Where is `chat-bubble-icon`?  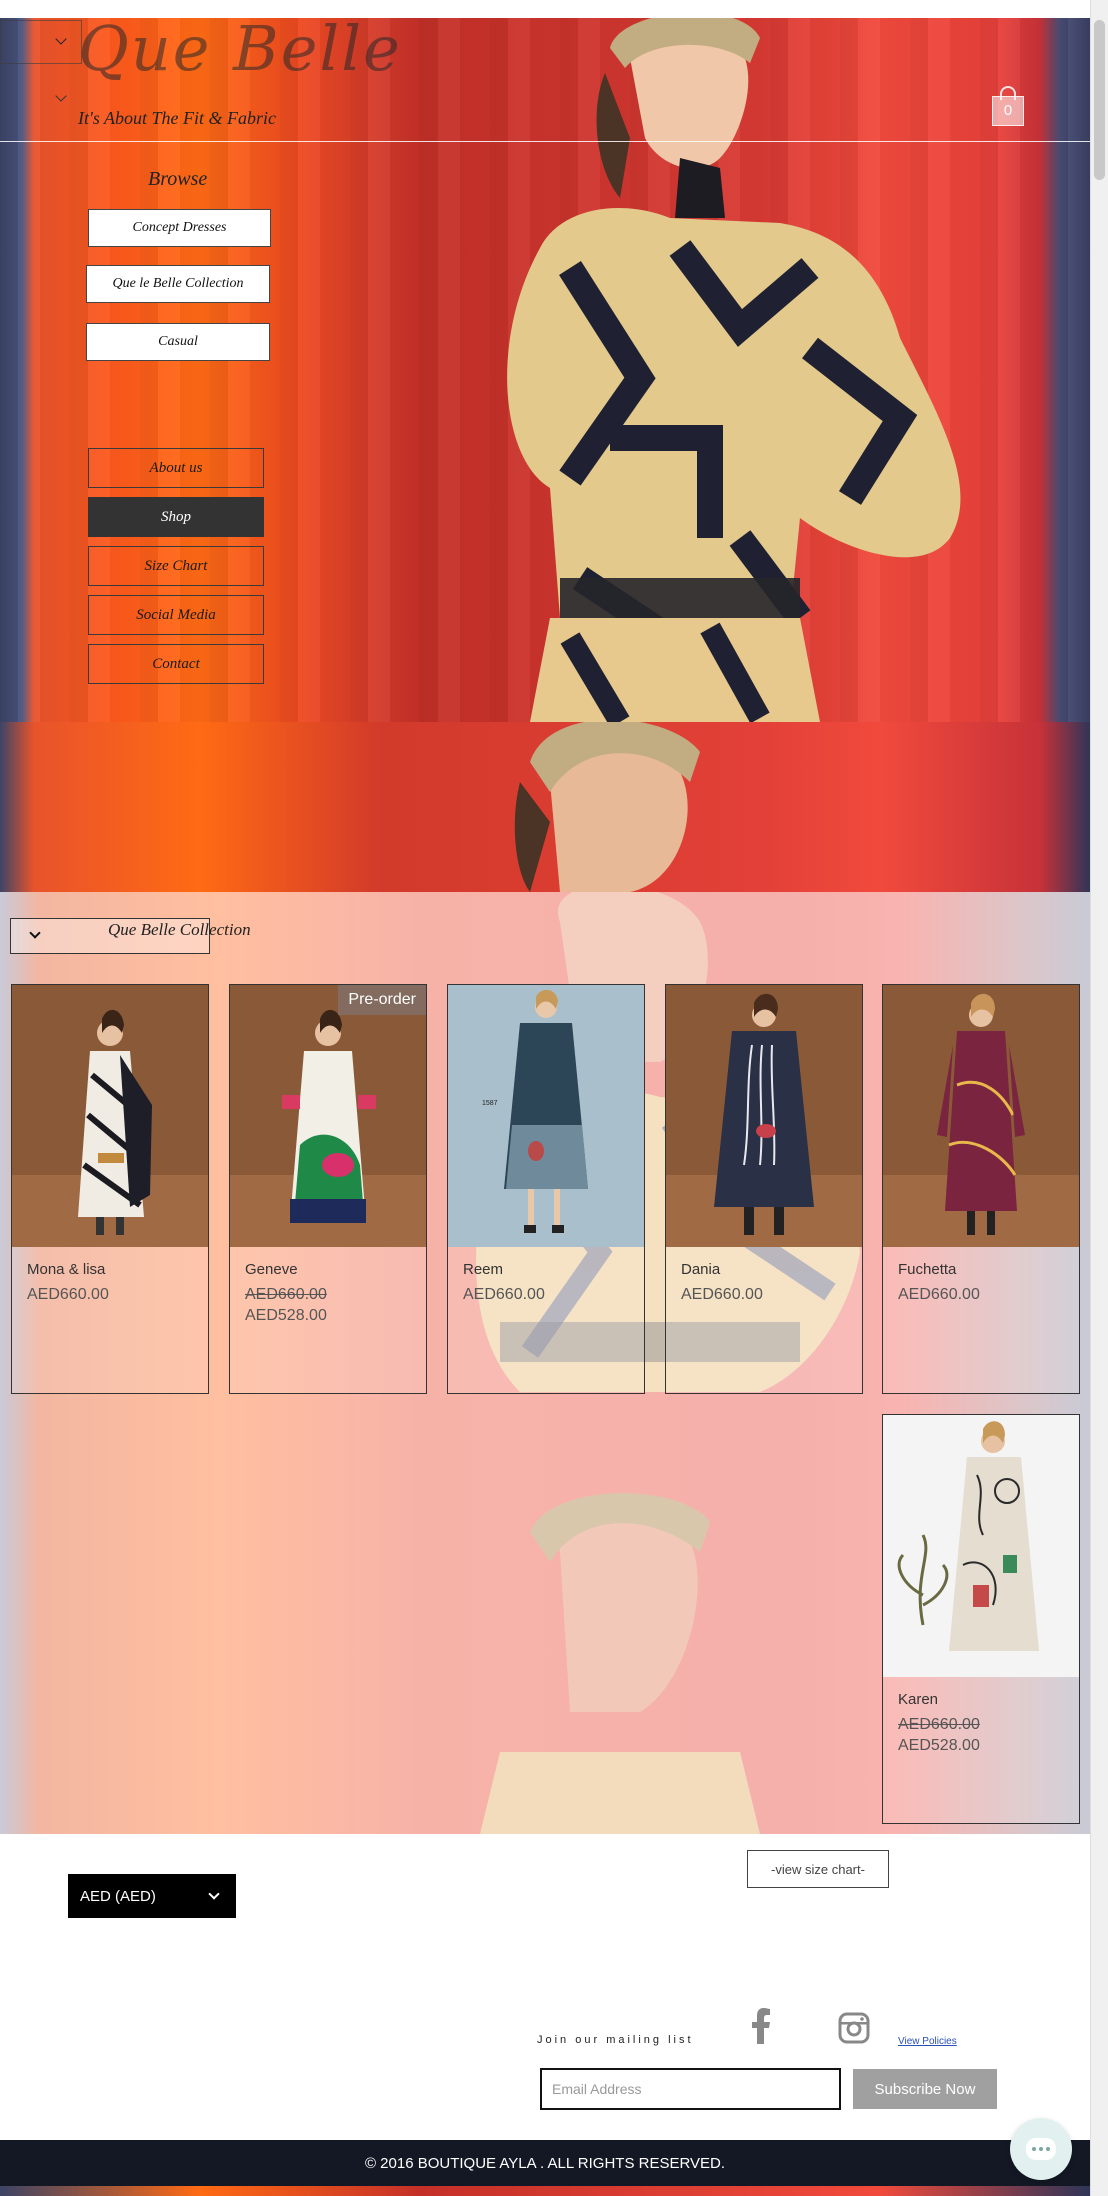
chat-bubble-icon is located at coordinates (1041, 2149).